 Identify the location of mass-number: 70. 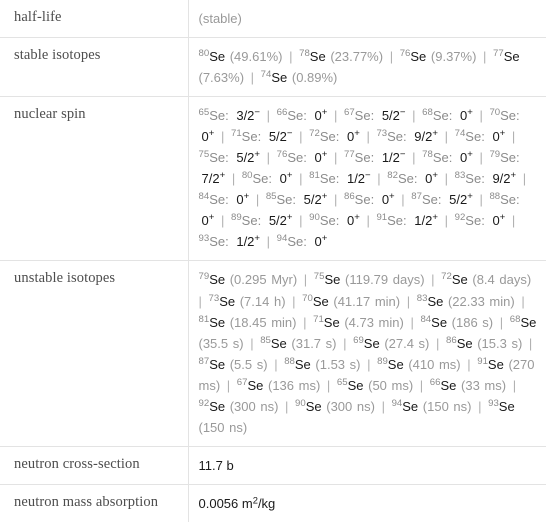
(307, 298).